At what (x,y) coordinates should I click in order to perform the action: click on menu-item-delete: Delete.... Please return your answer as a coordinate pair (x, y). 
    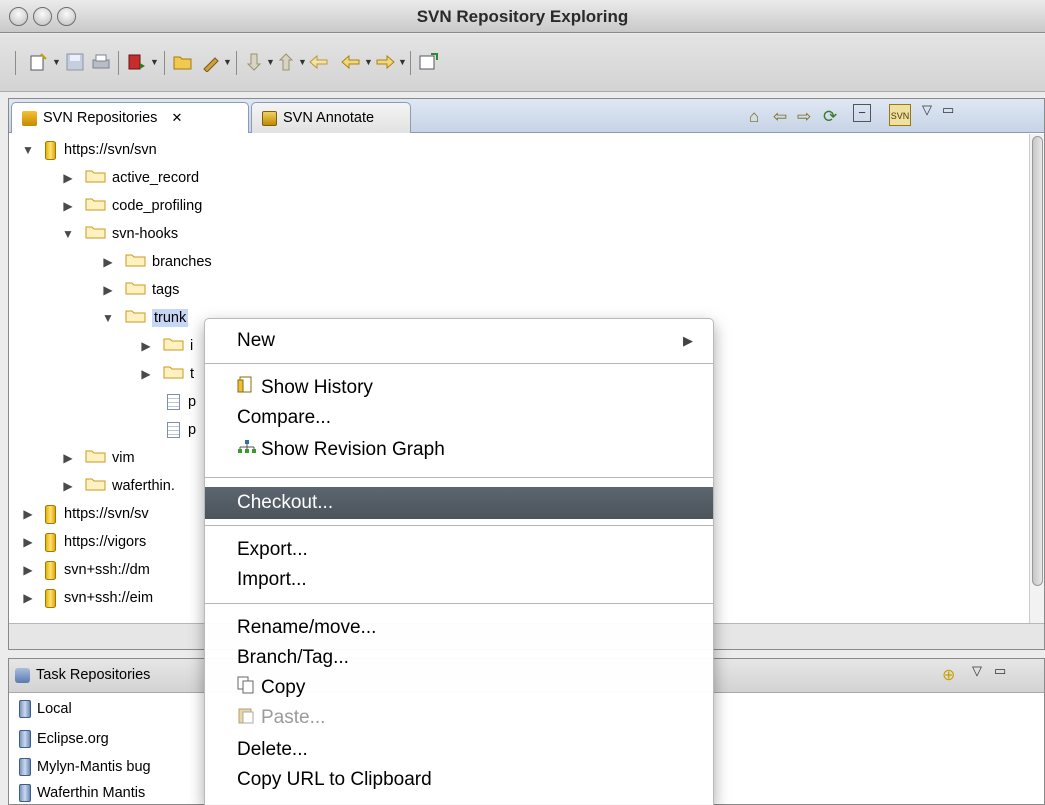
    Looking at the image, I should click on (459, 750).